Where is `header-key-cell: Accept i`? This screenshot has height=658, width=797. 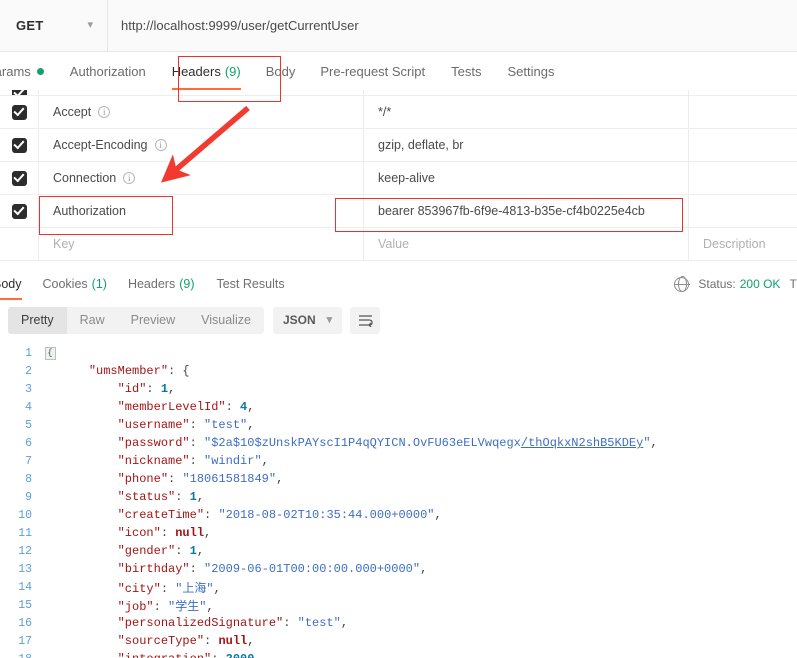
header-key-cell: Accept i is located at coordinates (201, 112).